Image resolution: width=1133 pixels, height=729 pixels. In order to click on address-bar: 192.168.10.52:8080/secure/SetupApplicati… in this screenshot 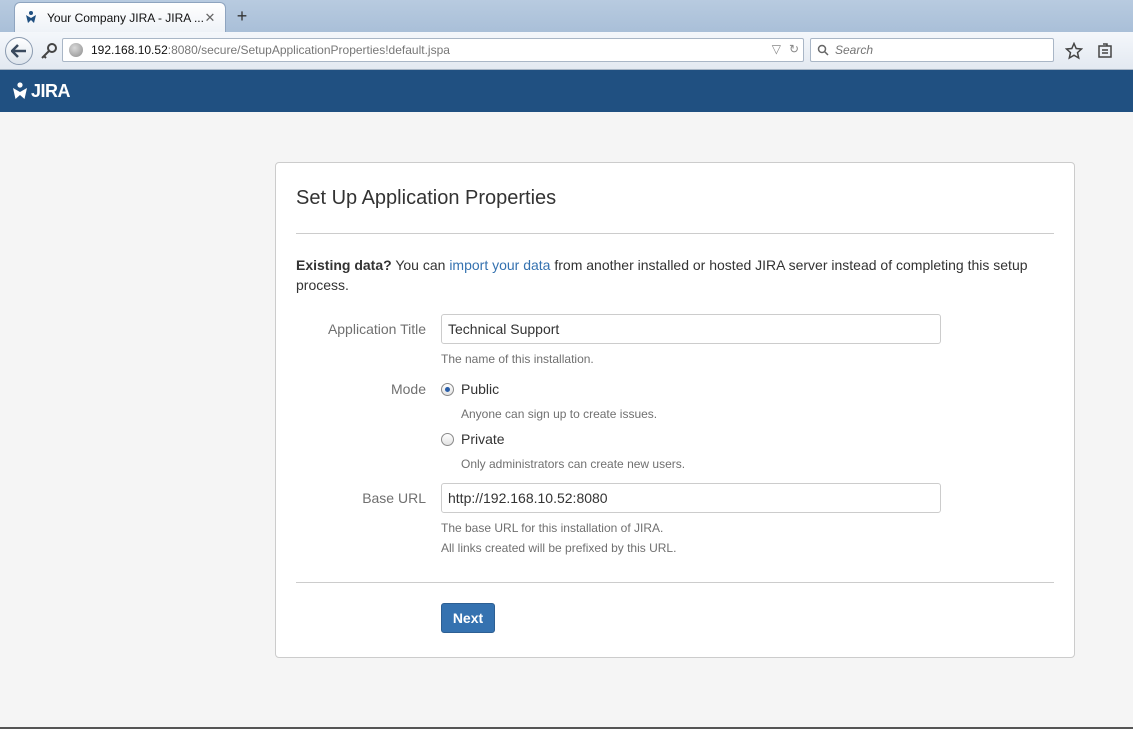, I will do `click(433, 50)`.